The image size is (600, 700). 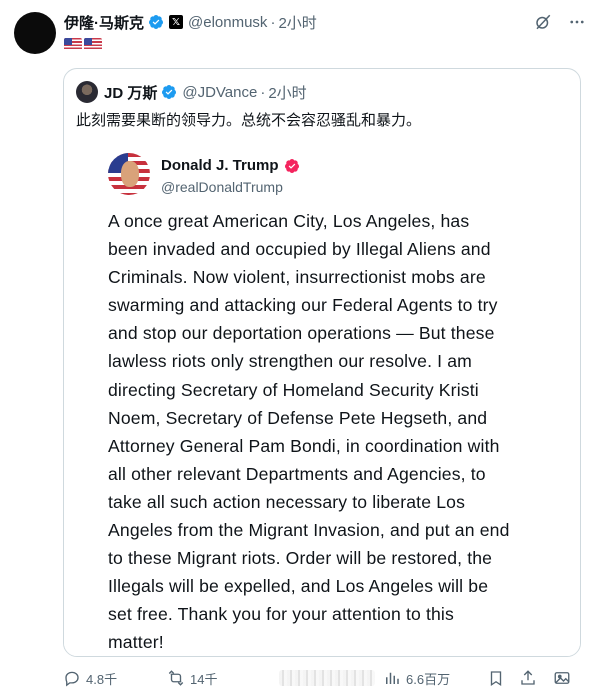 I want to click on header-icons, so click(x=560, y=22).